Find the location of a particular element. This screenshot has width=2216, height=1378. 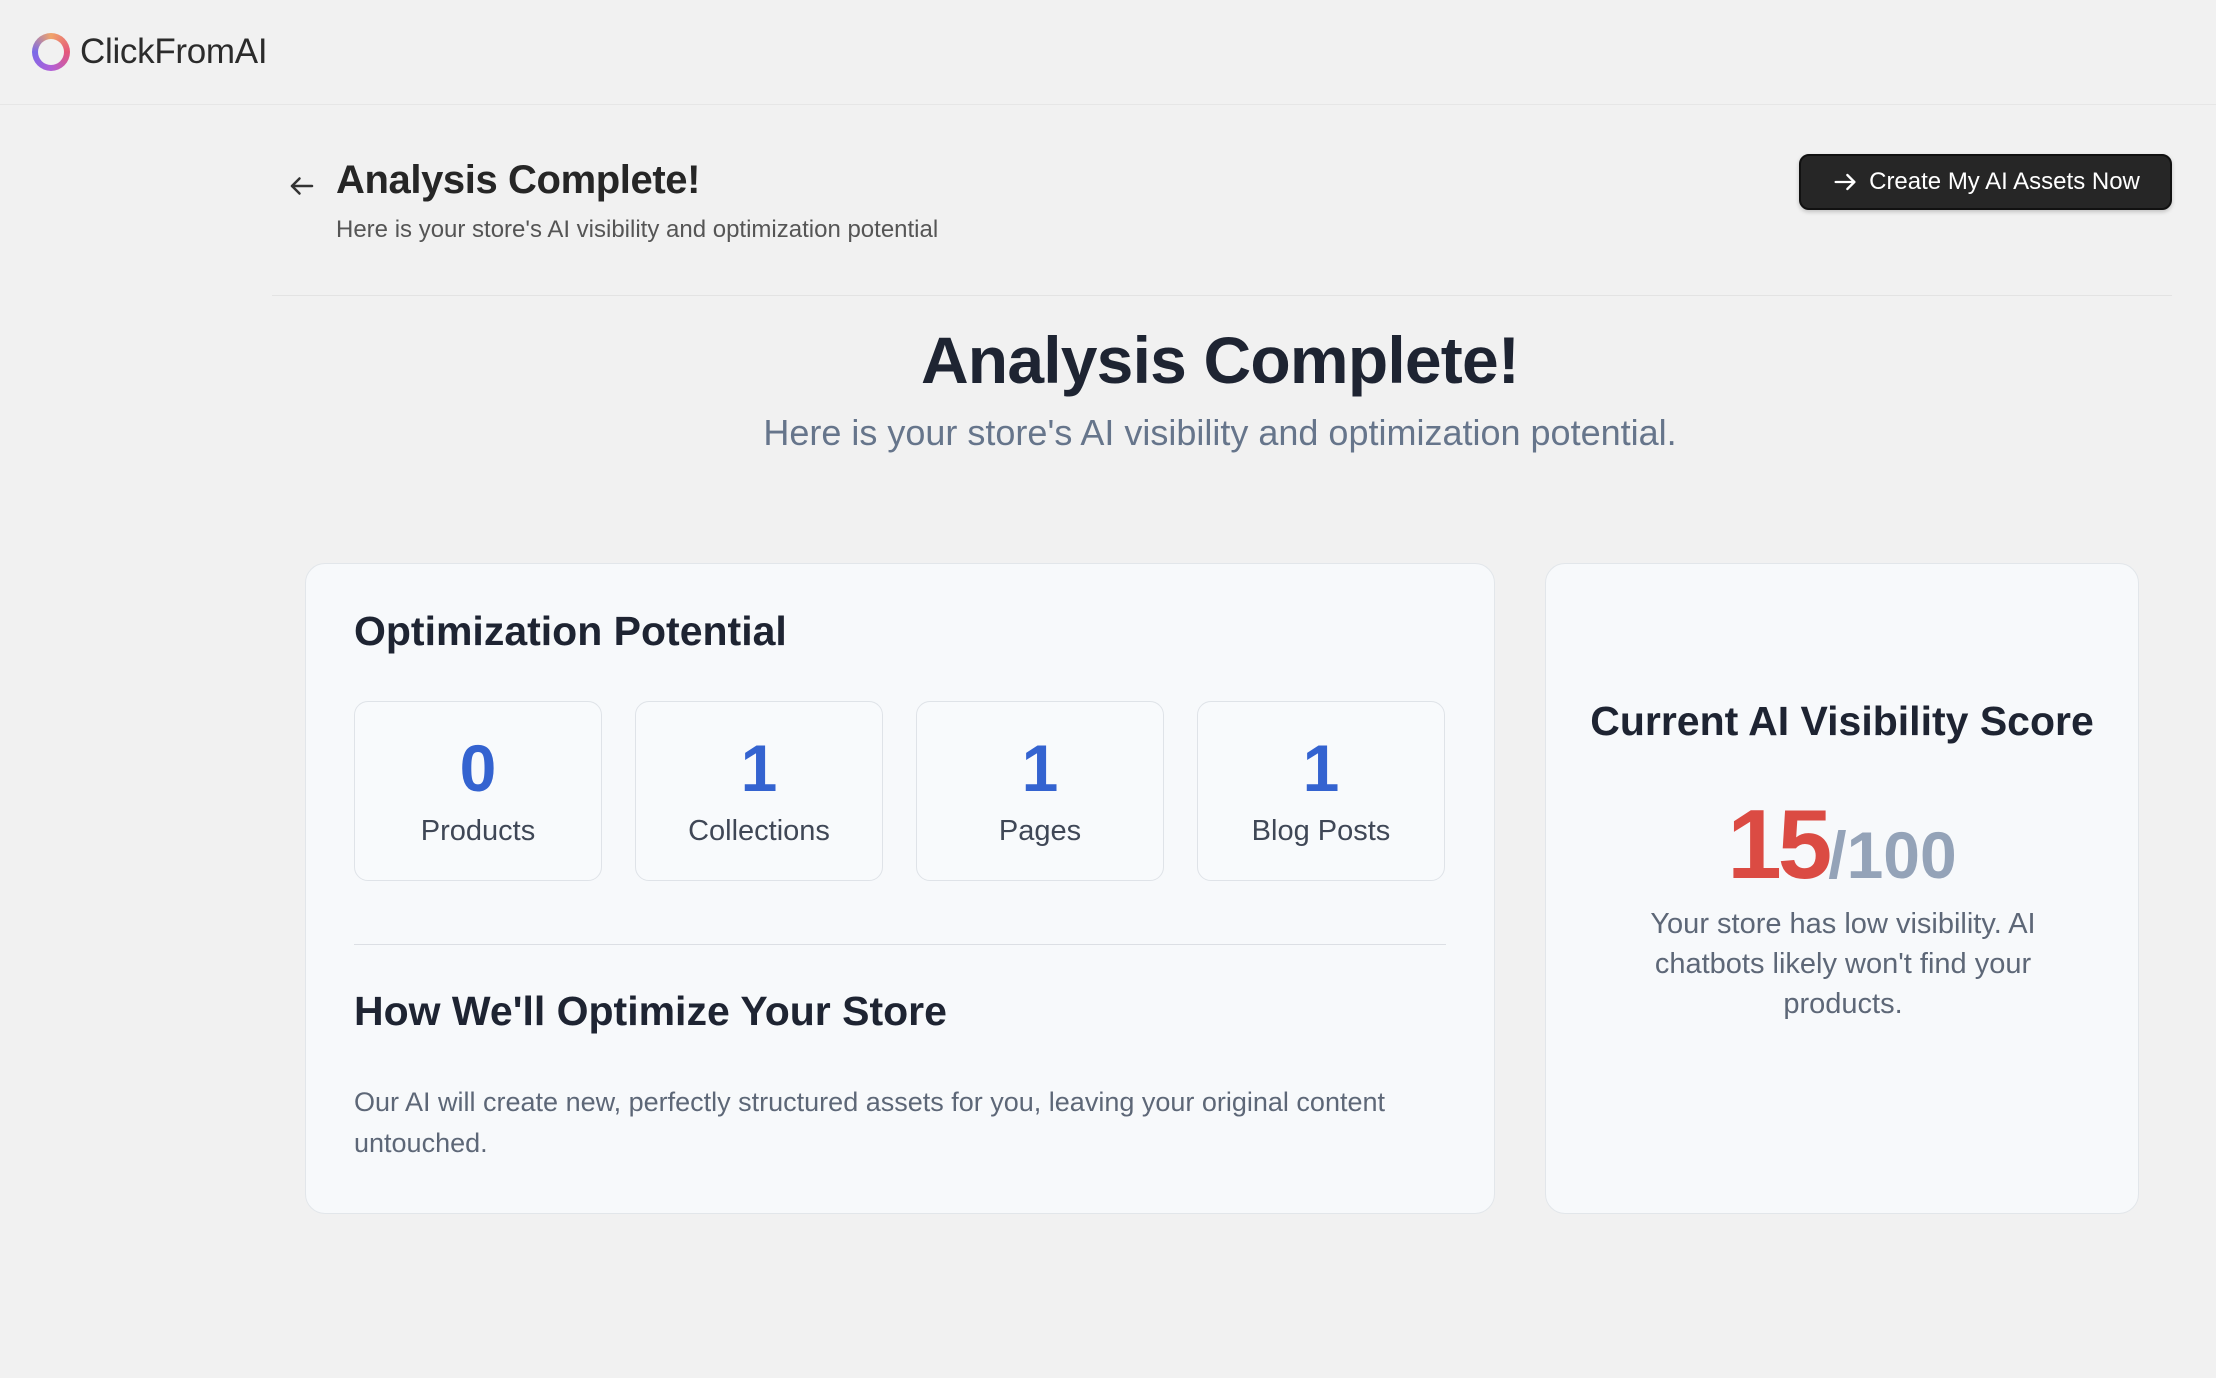

score-title: Current AI Visibility Score is located at coordinates (1842, 721).